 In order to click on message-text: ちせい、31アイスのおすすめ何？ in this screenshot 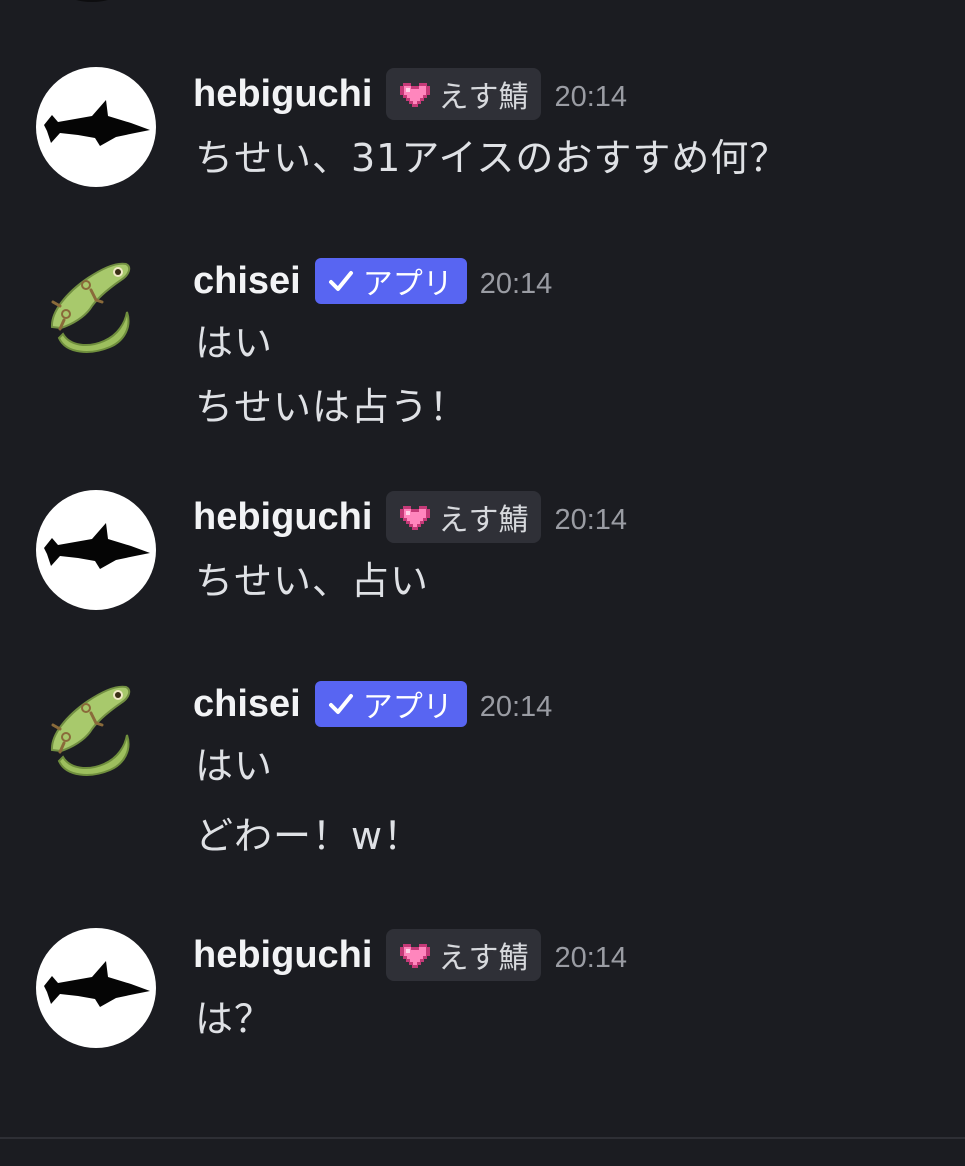, I will do `click(492, 158)`.